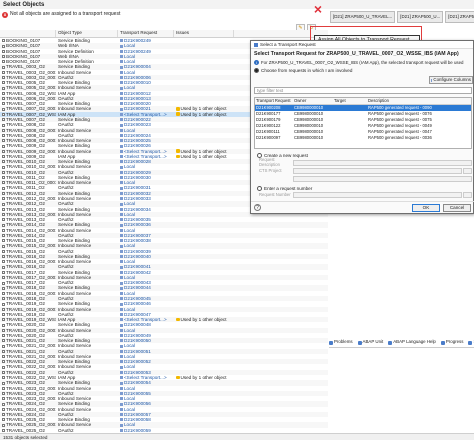  Describe the element at coordinates (87, 33) in the screenshot. I see `col-object-type: Object Type` at that location.